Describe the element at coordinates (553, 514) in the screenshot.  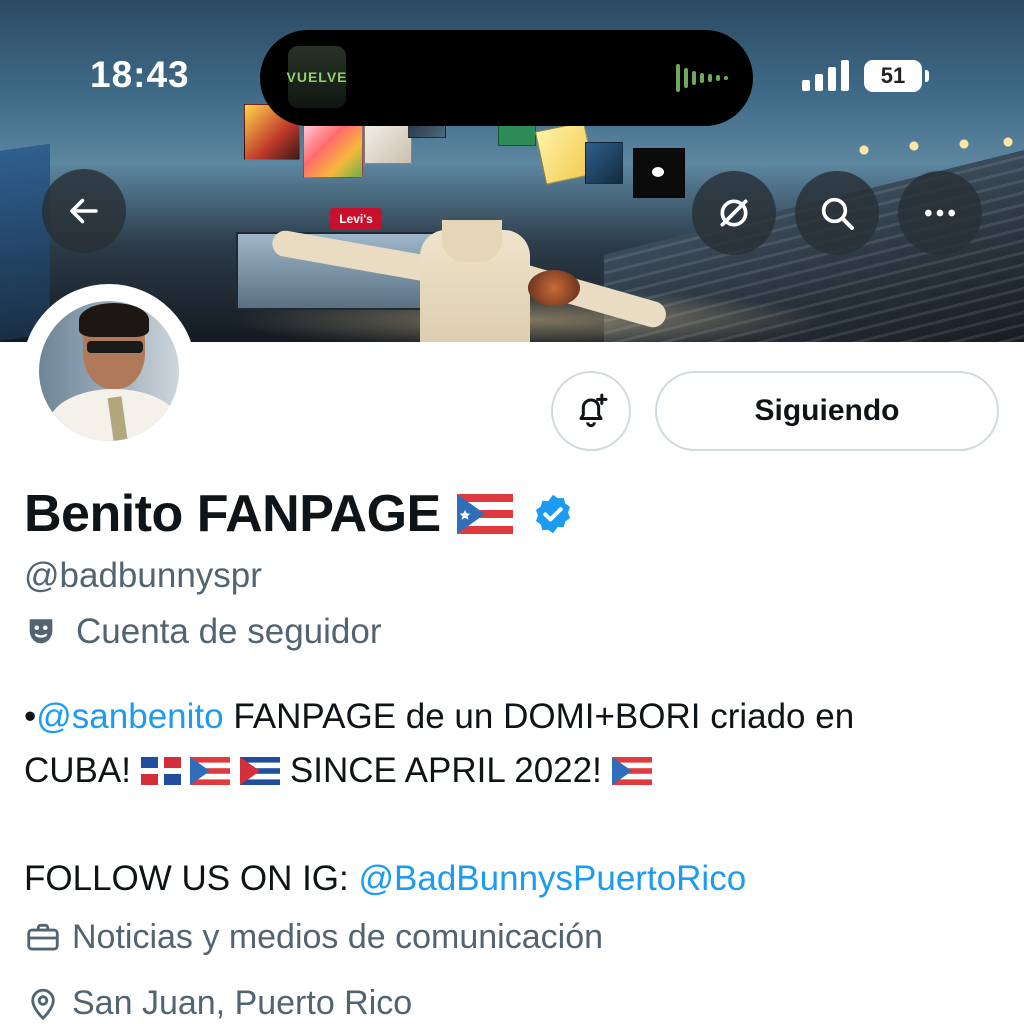
I see `verified-badge-icon` at that location.